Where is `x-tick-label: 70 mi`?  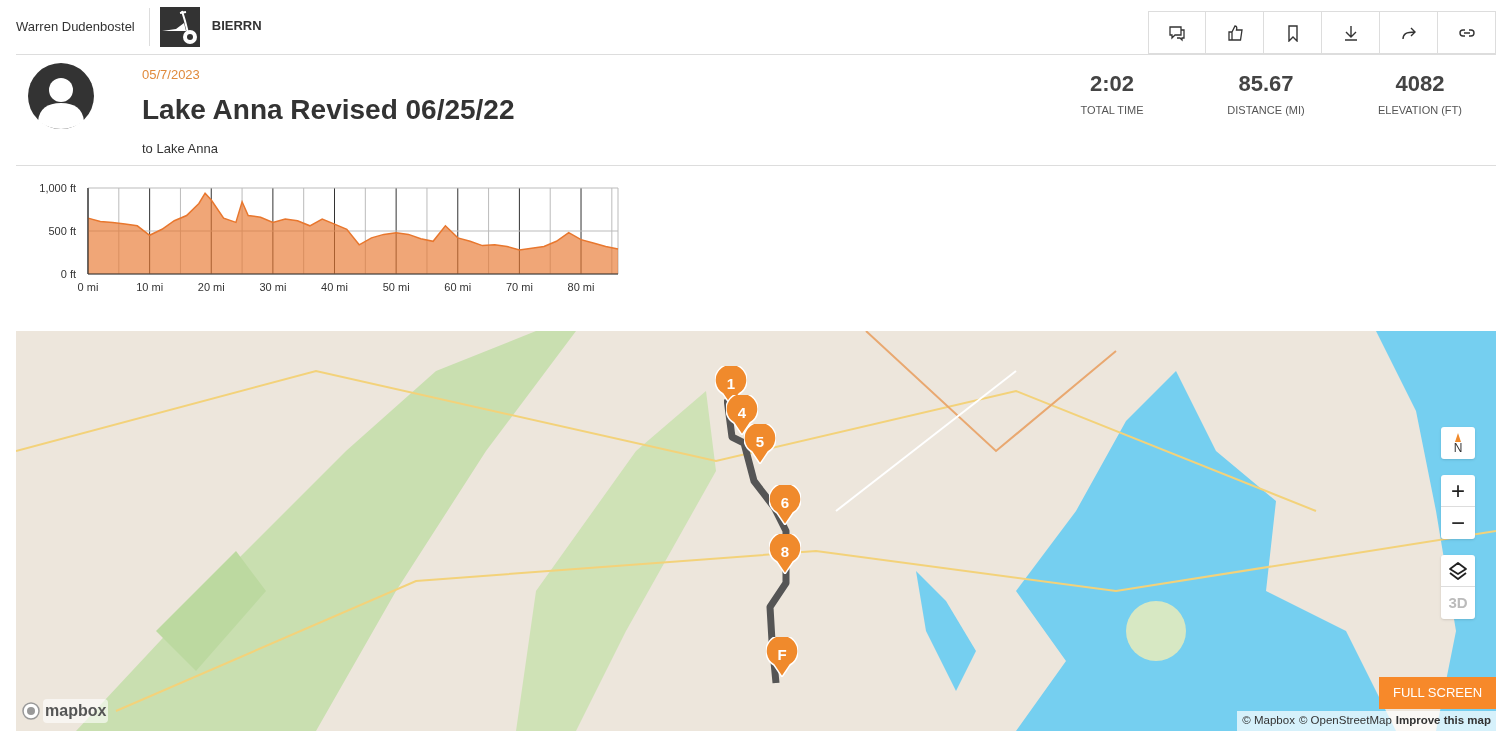
x-tick-label: 70 mi is located at coordinates (519, 287).